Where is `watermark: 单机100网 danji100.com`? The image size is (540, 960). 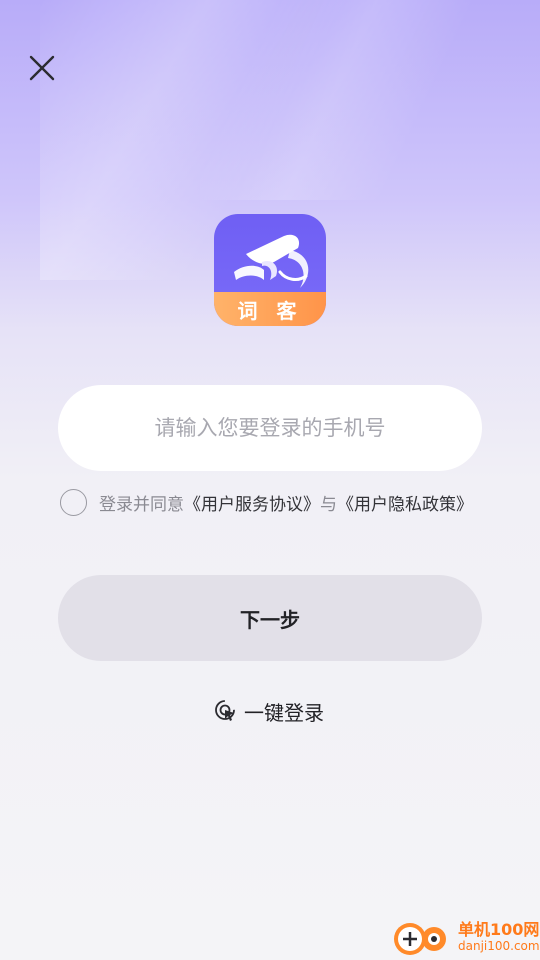
watermark: 单机100网 danji100.com is located at coordinates (465, 937).